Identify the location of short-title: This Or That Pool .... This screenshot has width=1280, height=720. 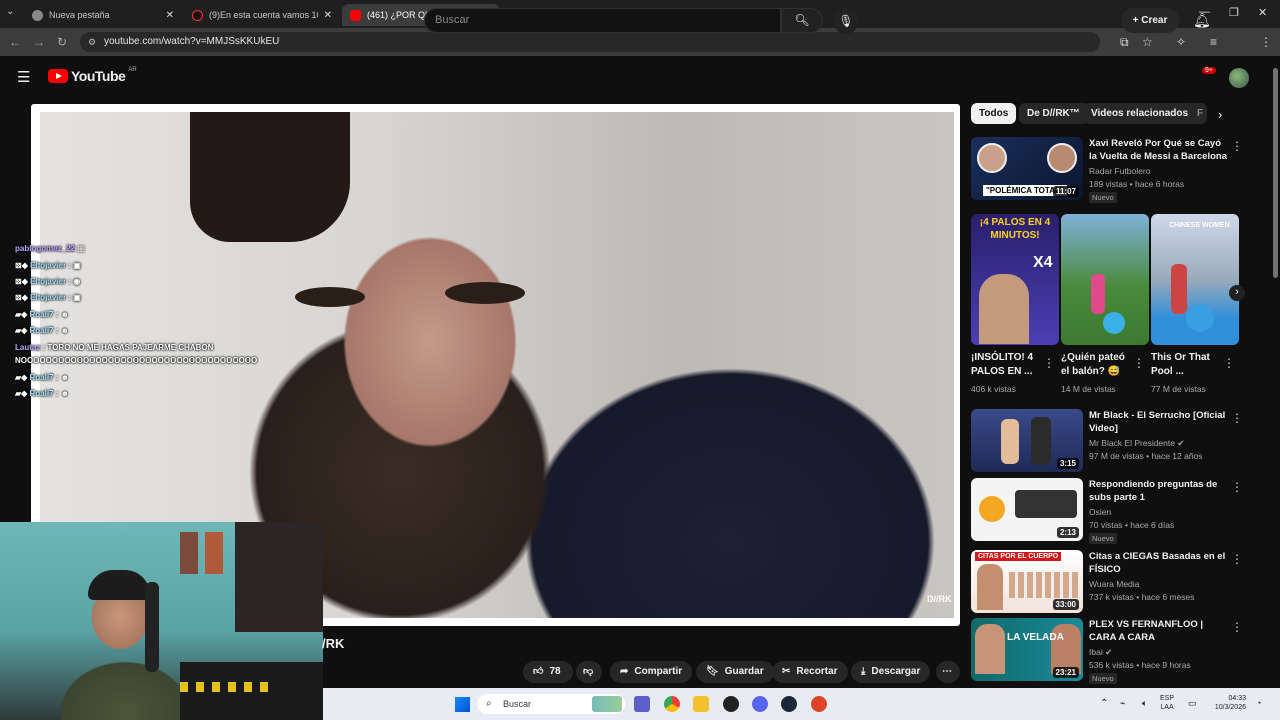
(1188, 365).